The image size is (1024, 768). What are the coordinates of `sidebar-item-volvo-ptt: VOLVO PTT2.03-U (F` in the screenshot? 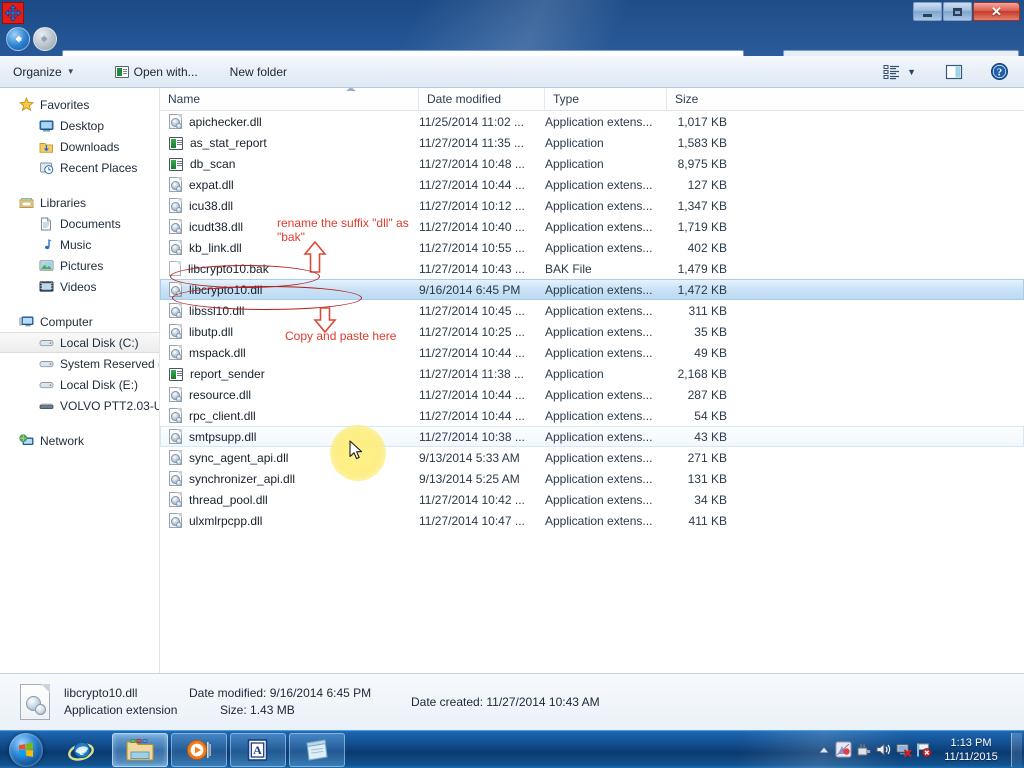 It's located at (79, 405).